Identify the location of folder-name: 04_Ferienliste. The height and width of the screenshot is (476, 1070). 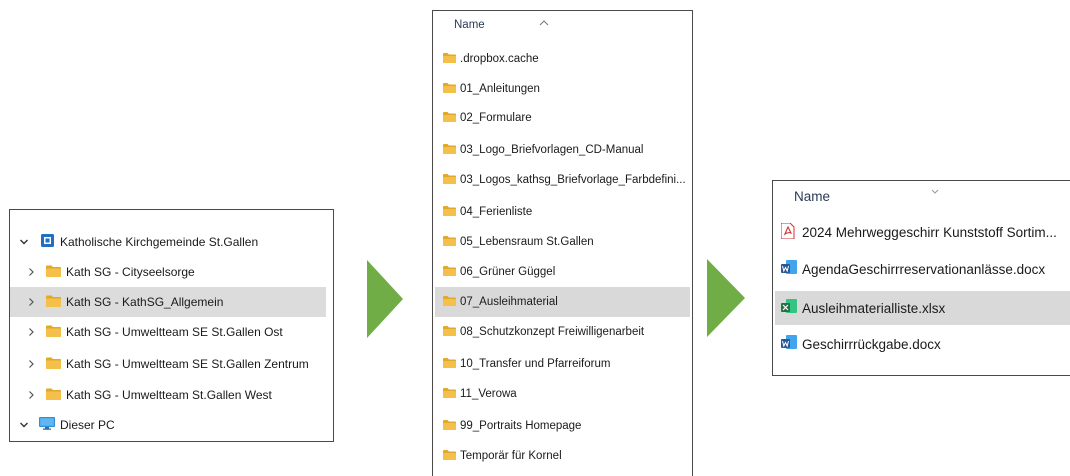
(496, 212).